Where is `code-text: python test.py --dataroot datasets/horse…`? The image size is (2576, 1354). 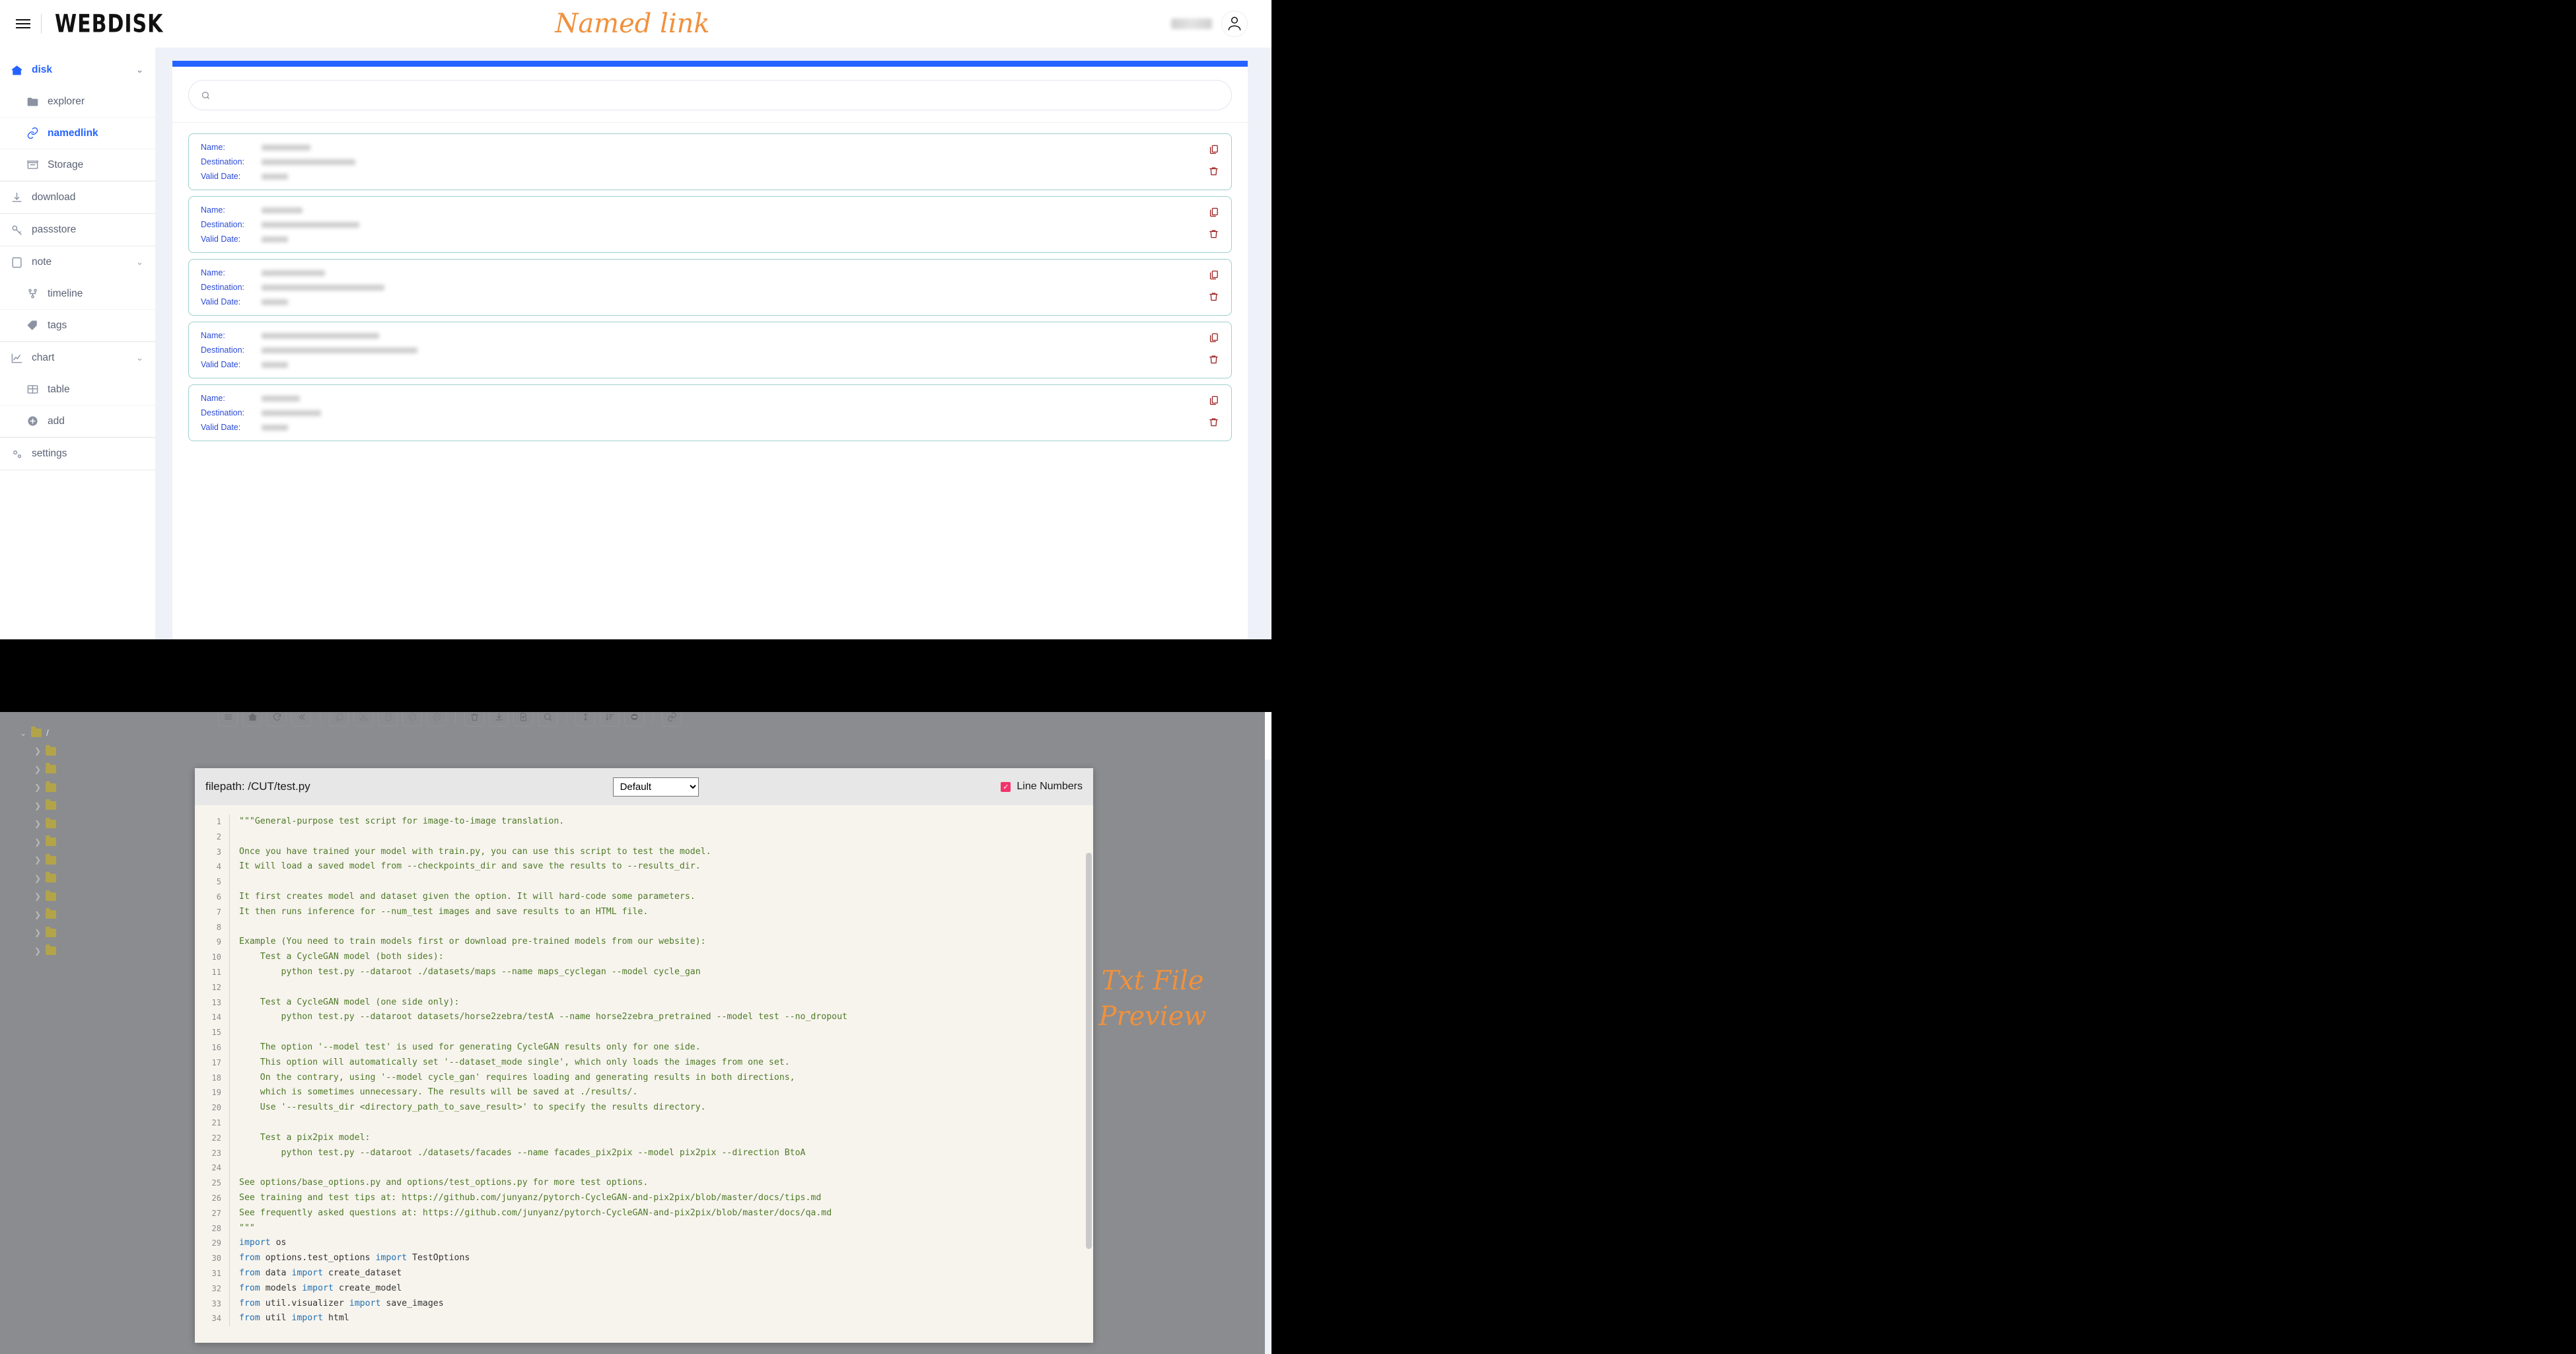
code-text: python test.py --dataroot datasets/horse… is located at coordinates (543, 1017).